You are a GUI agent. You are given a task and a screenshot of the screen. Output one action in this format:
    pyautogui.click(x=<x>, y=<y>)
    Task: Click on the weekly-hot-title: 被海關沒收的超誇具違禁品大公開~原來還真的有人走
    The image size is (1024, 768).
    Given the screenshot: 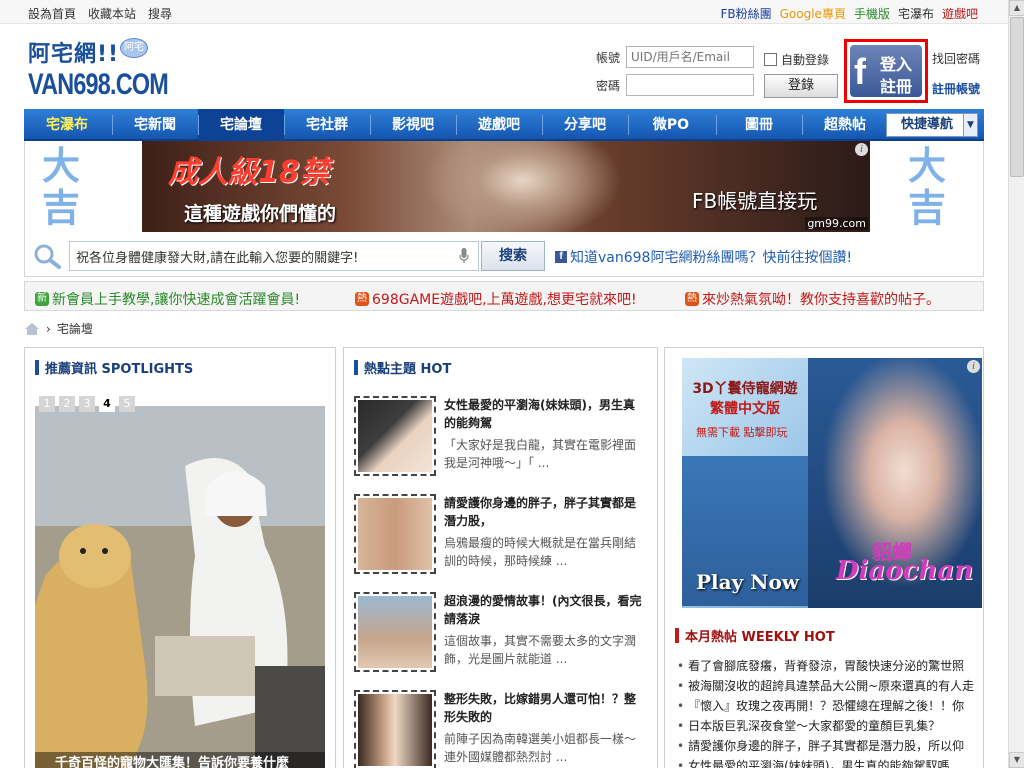 What is the action you would take?
    pyautogui.click(x=831, y=686)
    